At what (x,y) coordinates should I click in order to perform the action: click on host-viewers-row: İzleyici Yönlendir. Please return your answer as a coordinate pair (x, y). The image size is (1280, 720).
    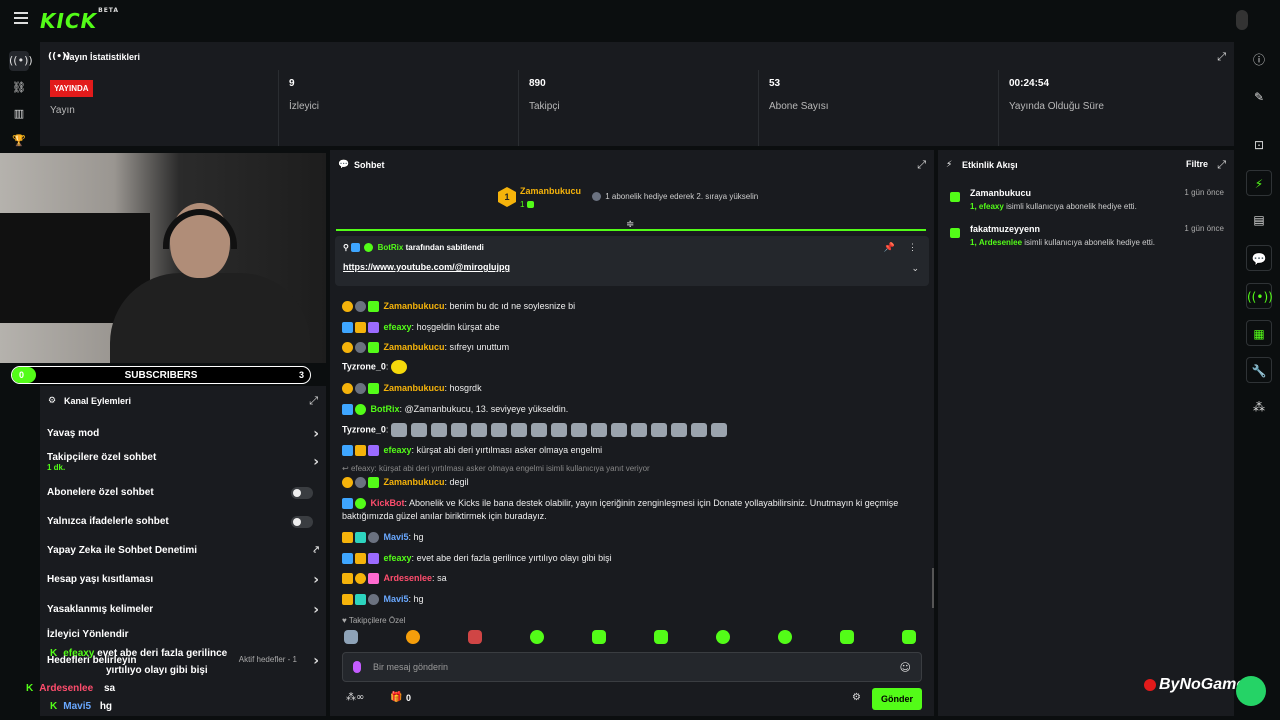
    Looking at the image, I should click on (183, 634).